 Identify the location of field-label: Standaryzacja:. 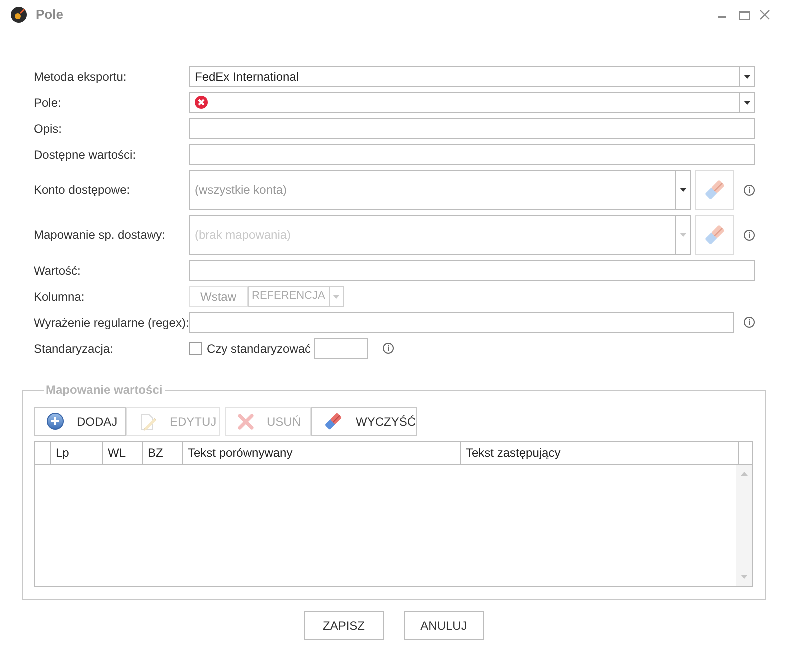
(74, 349).